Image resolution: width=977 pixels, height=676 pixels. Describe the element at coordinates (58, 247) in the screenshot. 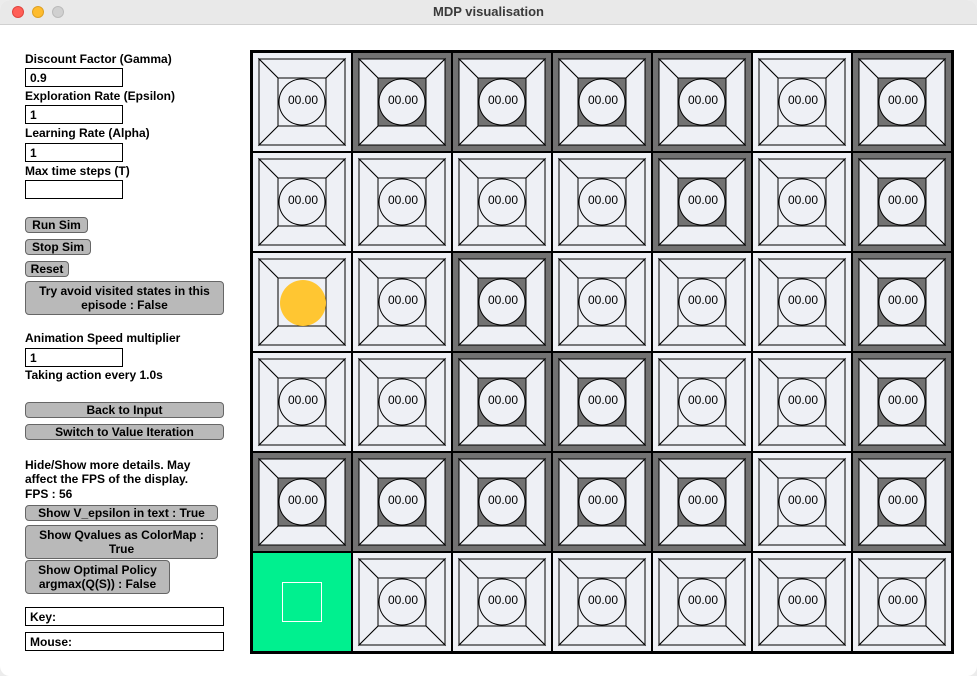

I see `stop-sim-button: Stop Sim` at that location.